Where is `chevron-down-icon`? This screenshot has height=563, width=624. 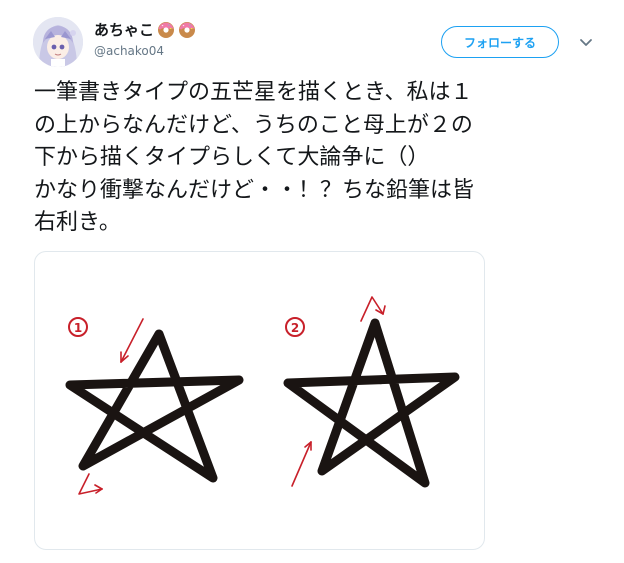 chevron-down-icon is located at coordinates (586, 42).